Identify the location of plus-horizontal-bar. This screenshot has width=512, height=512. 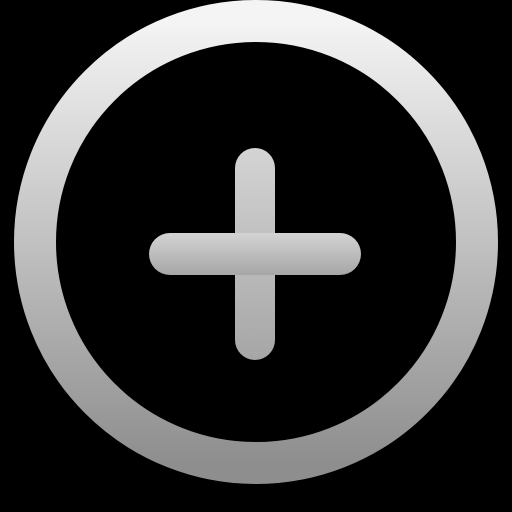
(255, 254).